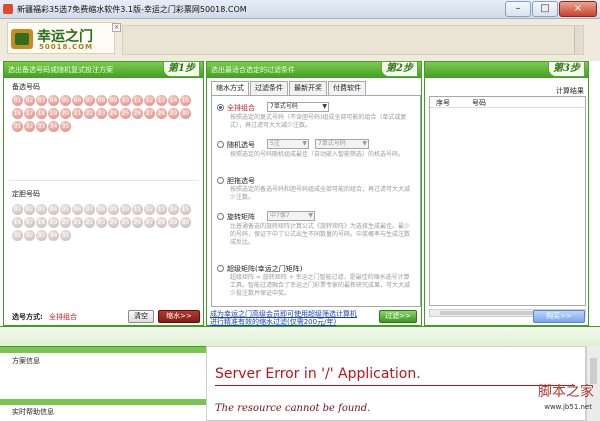  Describe the element at coordinates (65, 235) in the screenshot. I see `fixed-ball-35: 35` at that location.